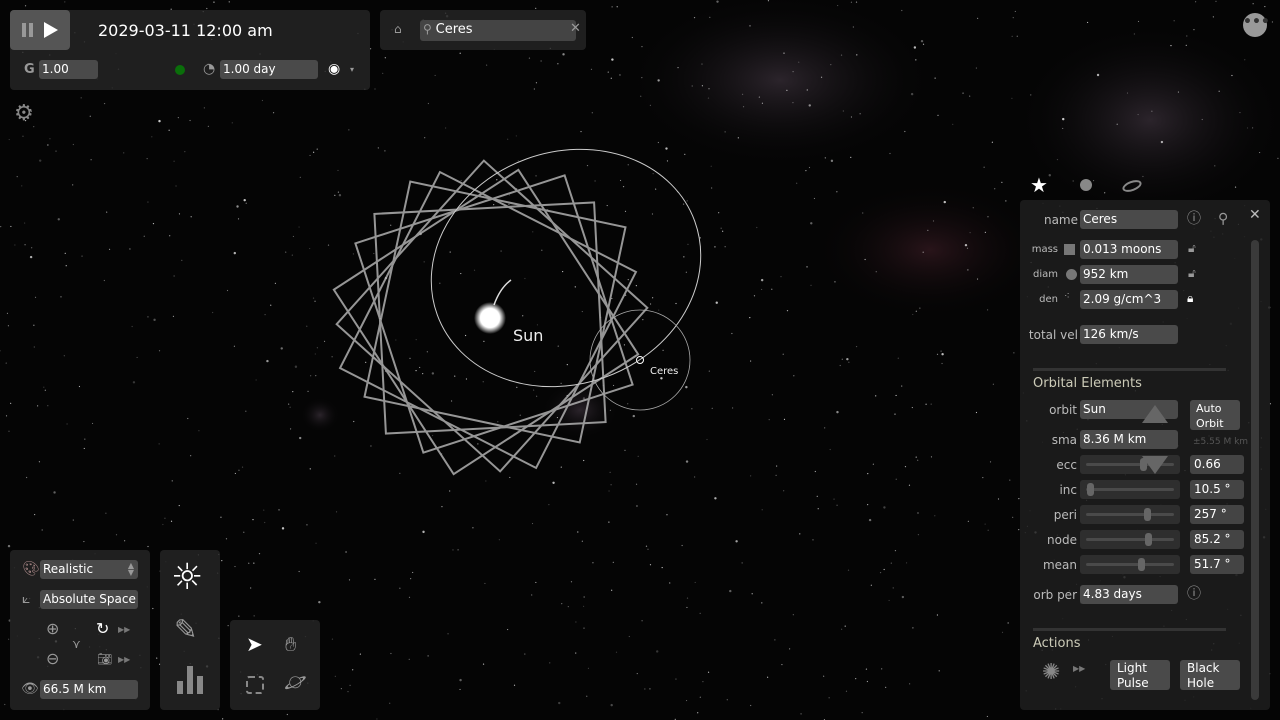 The height and width of the screenshot is (720, 1280). What do you see at coordinates (1068, 490) in the screenshot?
I see `inc-label: inc` at bounding box center [1068, 490].